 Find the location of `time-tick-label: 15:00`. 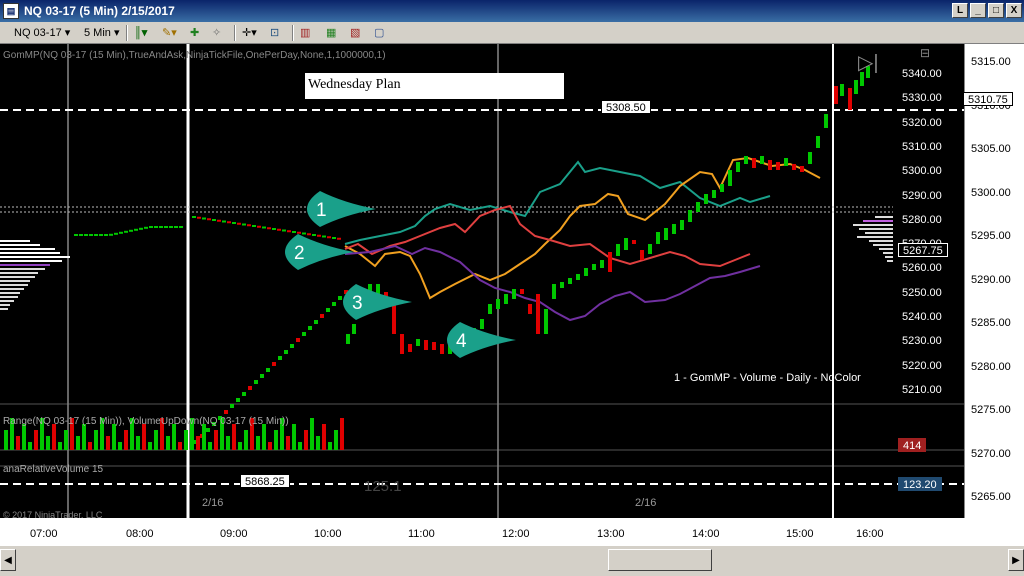

time-tick-label: 15:00 is located at coordinates (800, 534).